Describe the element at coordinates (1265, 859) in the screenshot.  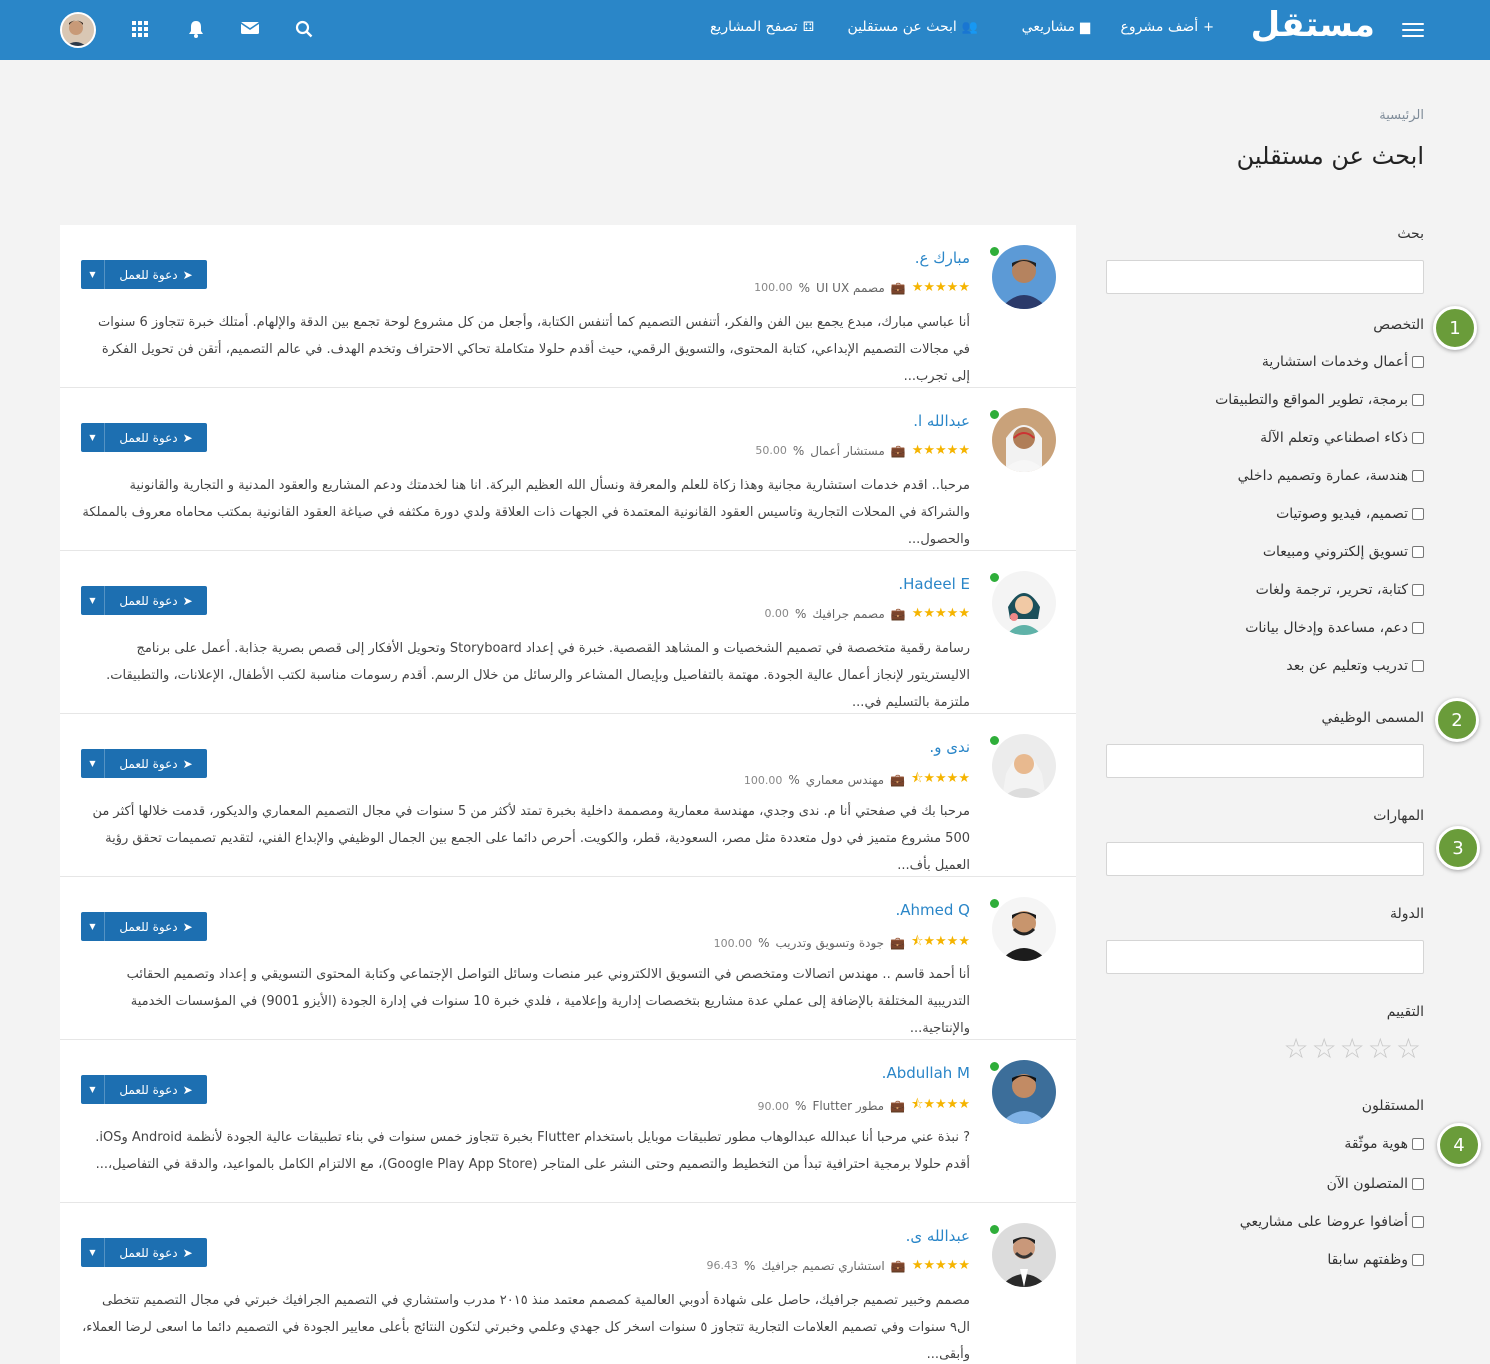
I see `skills-input` at that location.